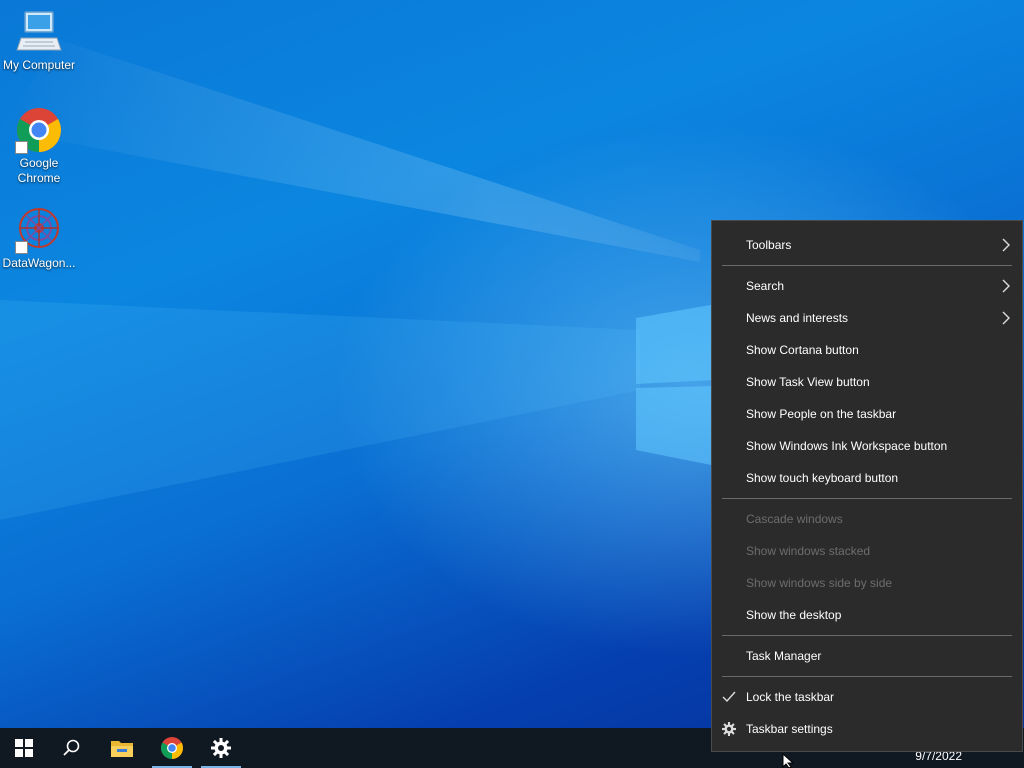 This screenshot has width=1024, height=768. I want to click on menu-item-cascade-windows: Cascade windows, so click(867, 519).